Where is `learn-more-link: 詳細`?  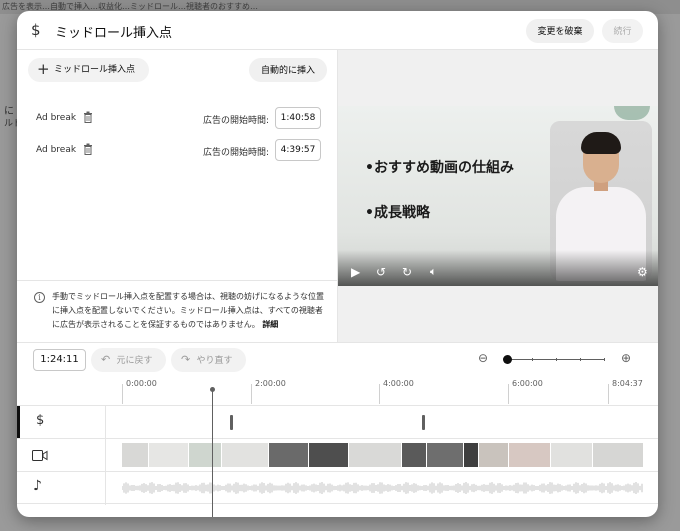
learn-more-link: 詳細 is located at coordinates (270, 324).